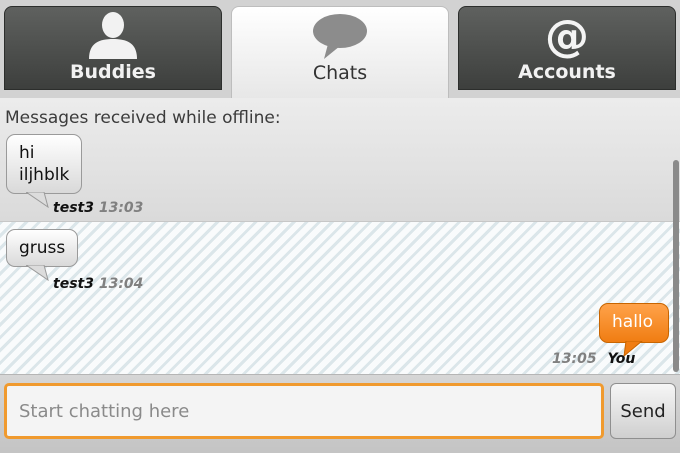  I want to click on message-meta: test3 13:04, so click(98, 284).